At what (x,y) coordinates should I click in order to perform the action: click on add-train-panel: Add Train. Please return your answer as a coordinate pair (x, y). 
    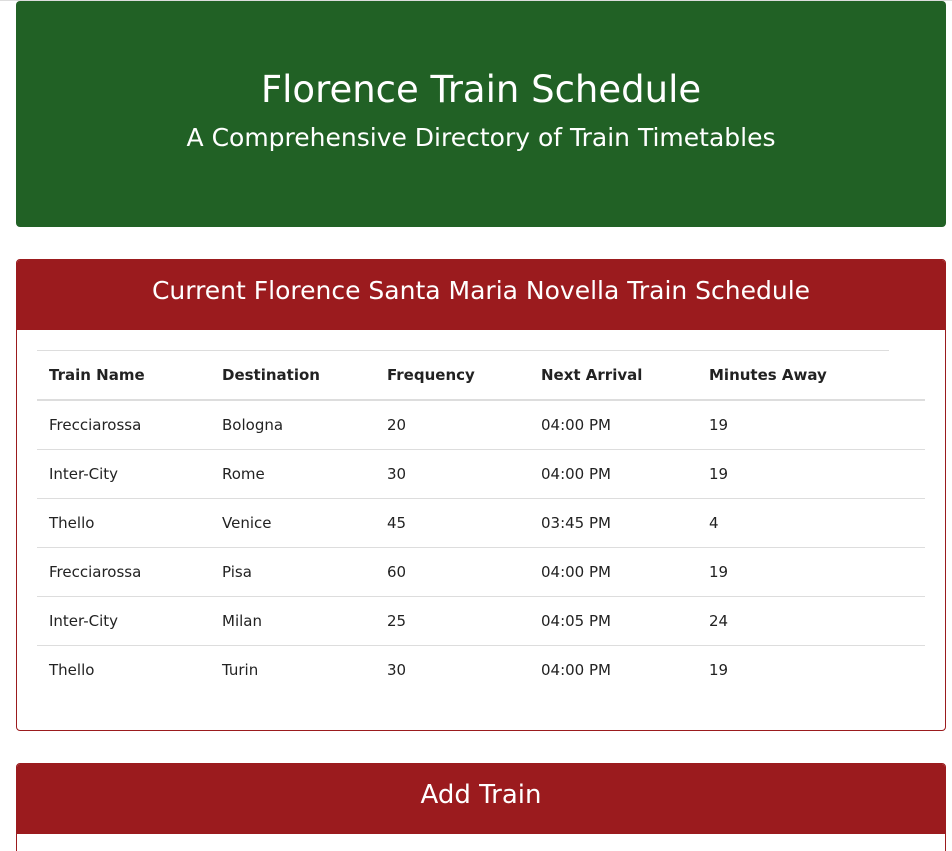
    Looking at the image, I should click on (481, 807).